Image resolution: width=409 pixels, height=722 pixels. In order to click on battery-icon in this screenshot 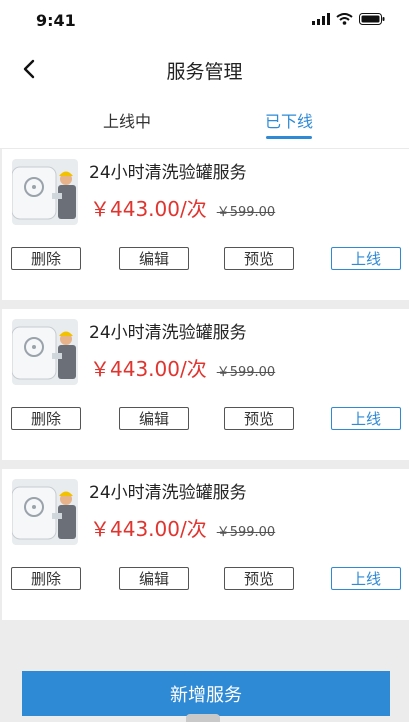, I will do `click(372, 19)`.